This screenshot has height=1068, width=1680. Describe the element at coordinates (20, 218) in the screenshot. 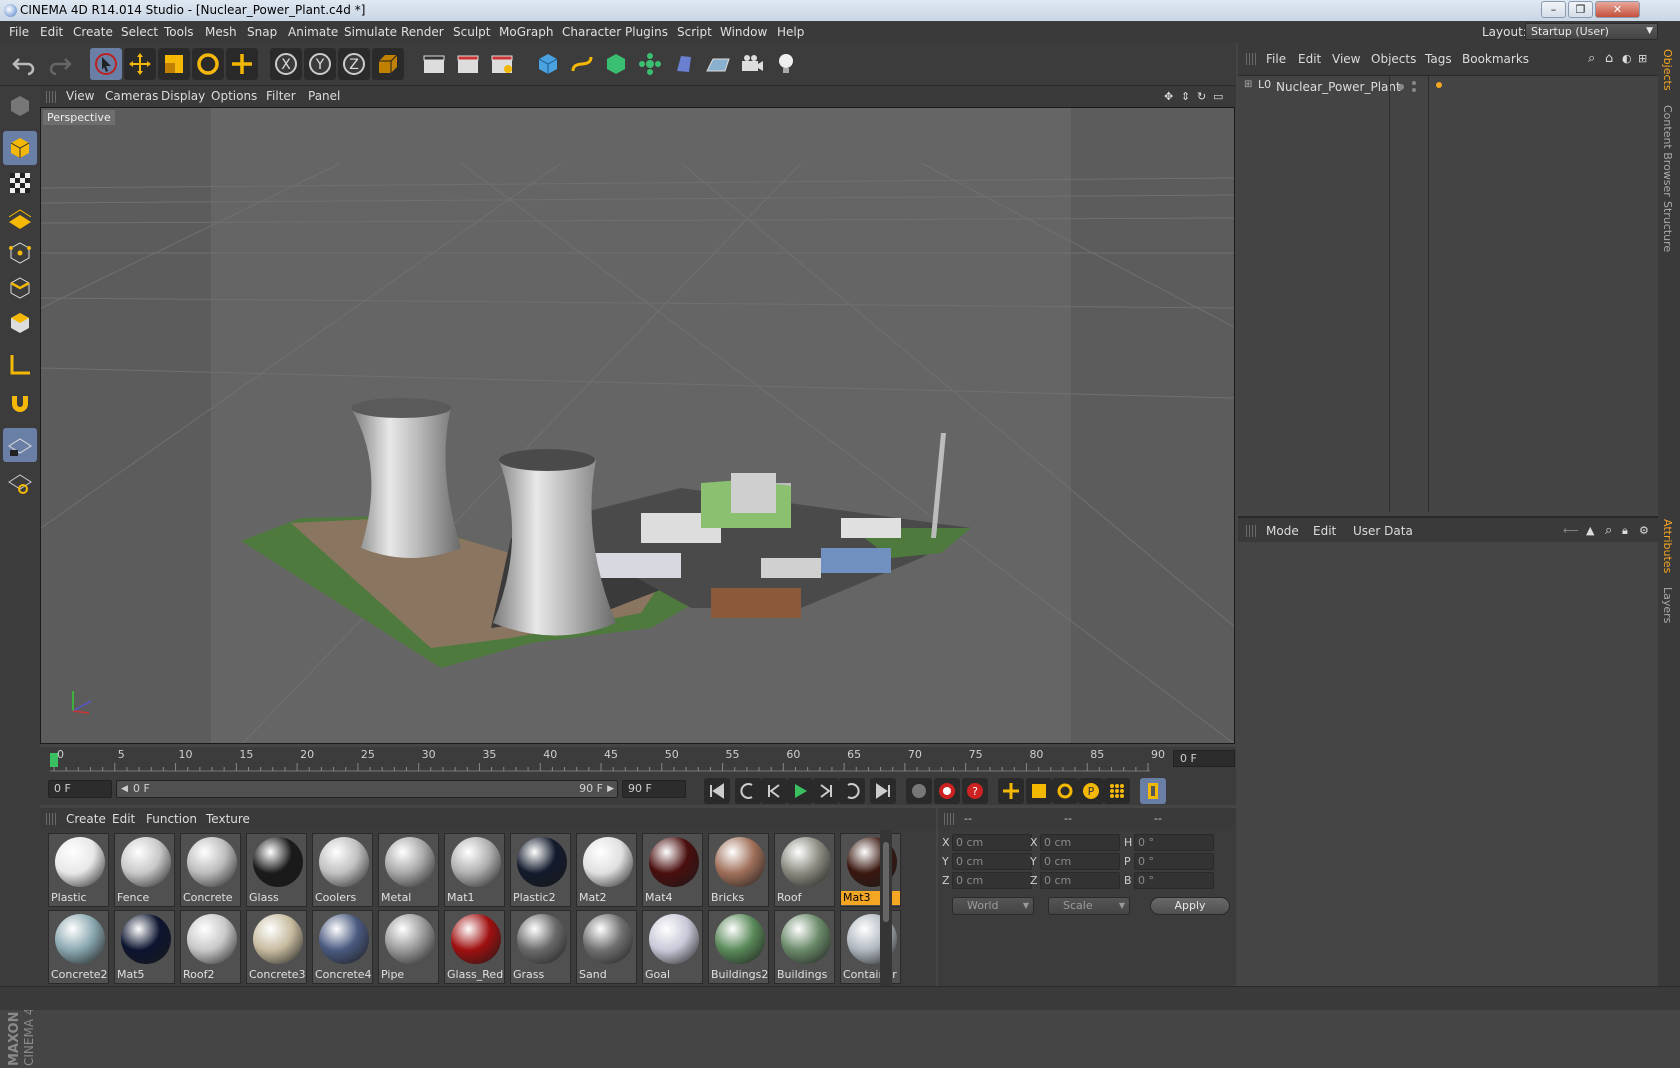

I see `workplane-mode-button` at that location.